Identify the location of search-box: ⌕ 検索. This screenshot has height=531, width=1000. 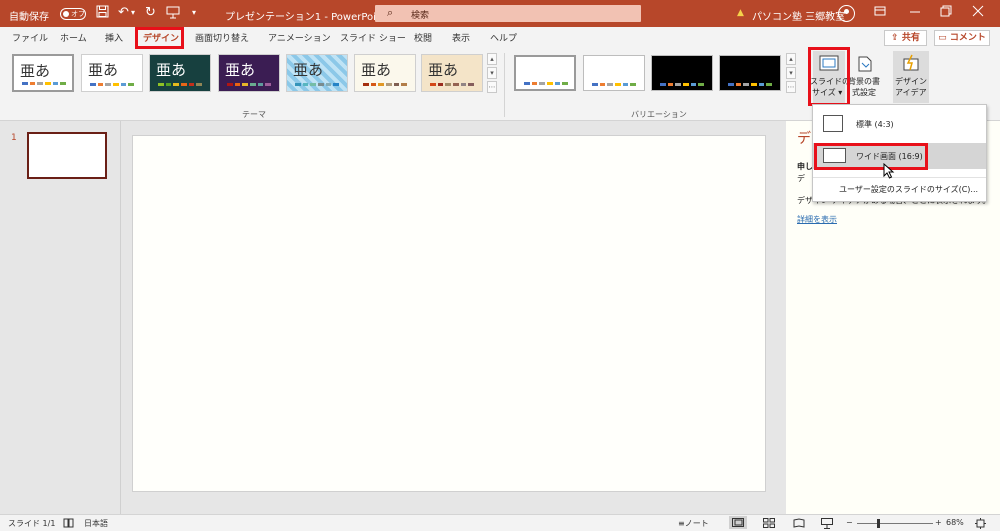
(508, 13).